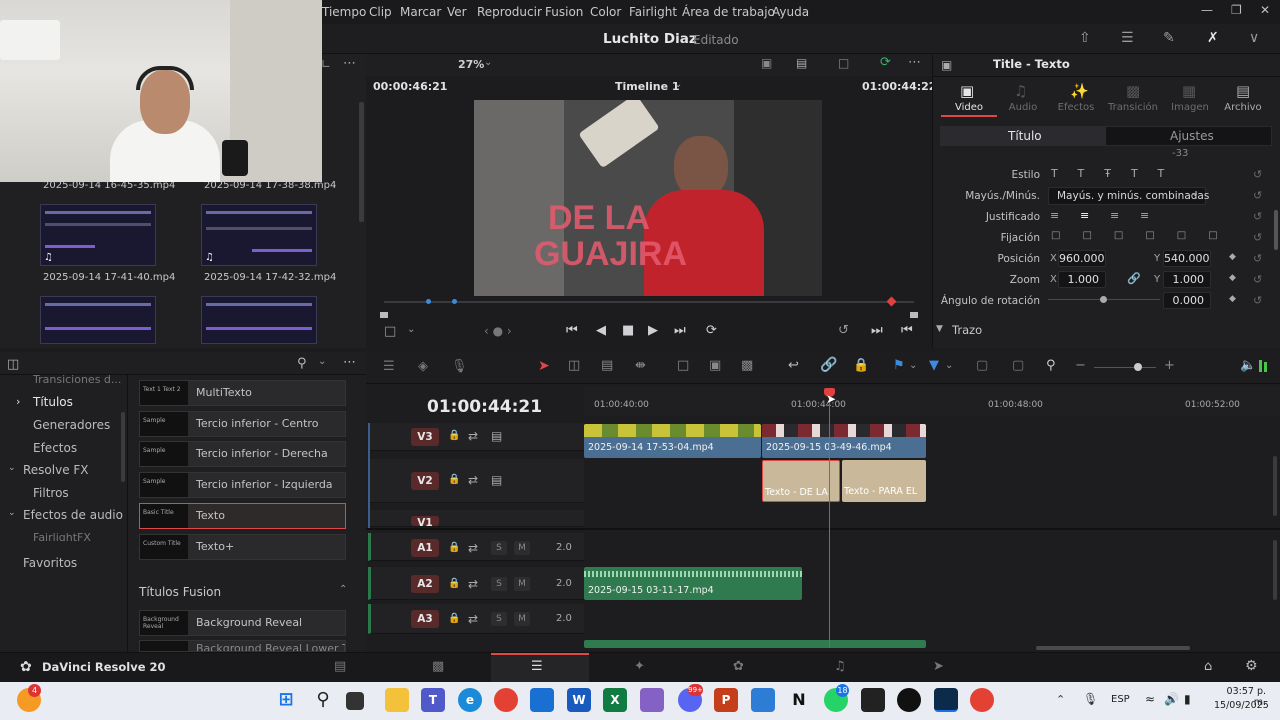 The image size is (1280, 720). Describe the element at coordinates (653, 12) in the screenshot. I see `menu-fairlight: Fairlight` at that location.